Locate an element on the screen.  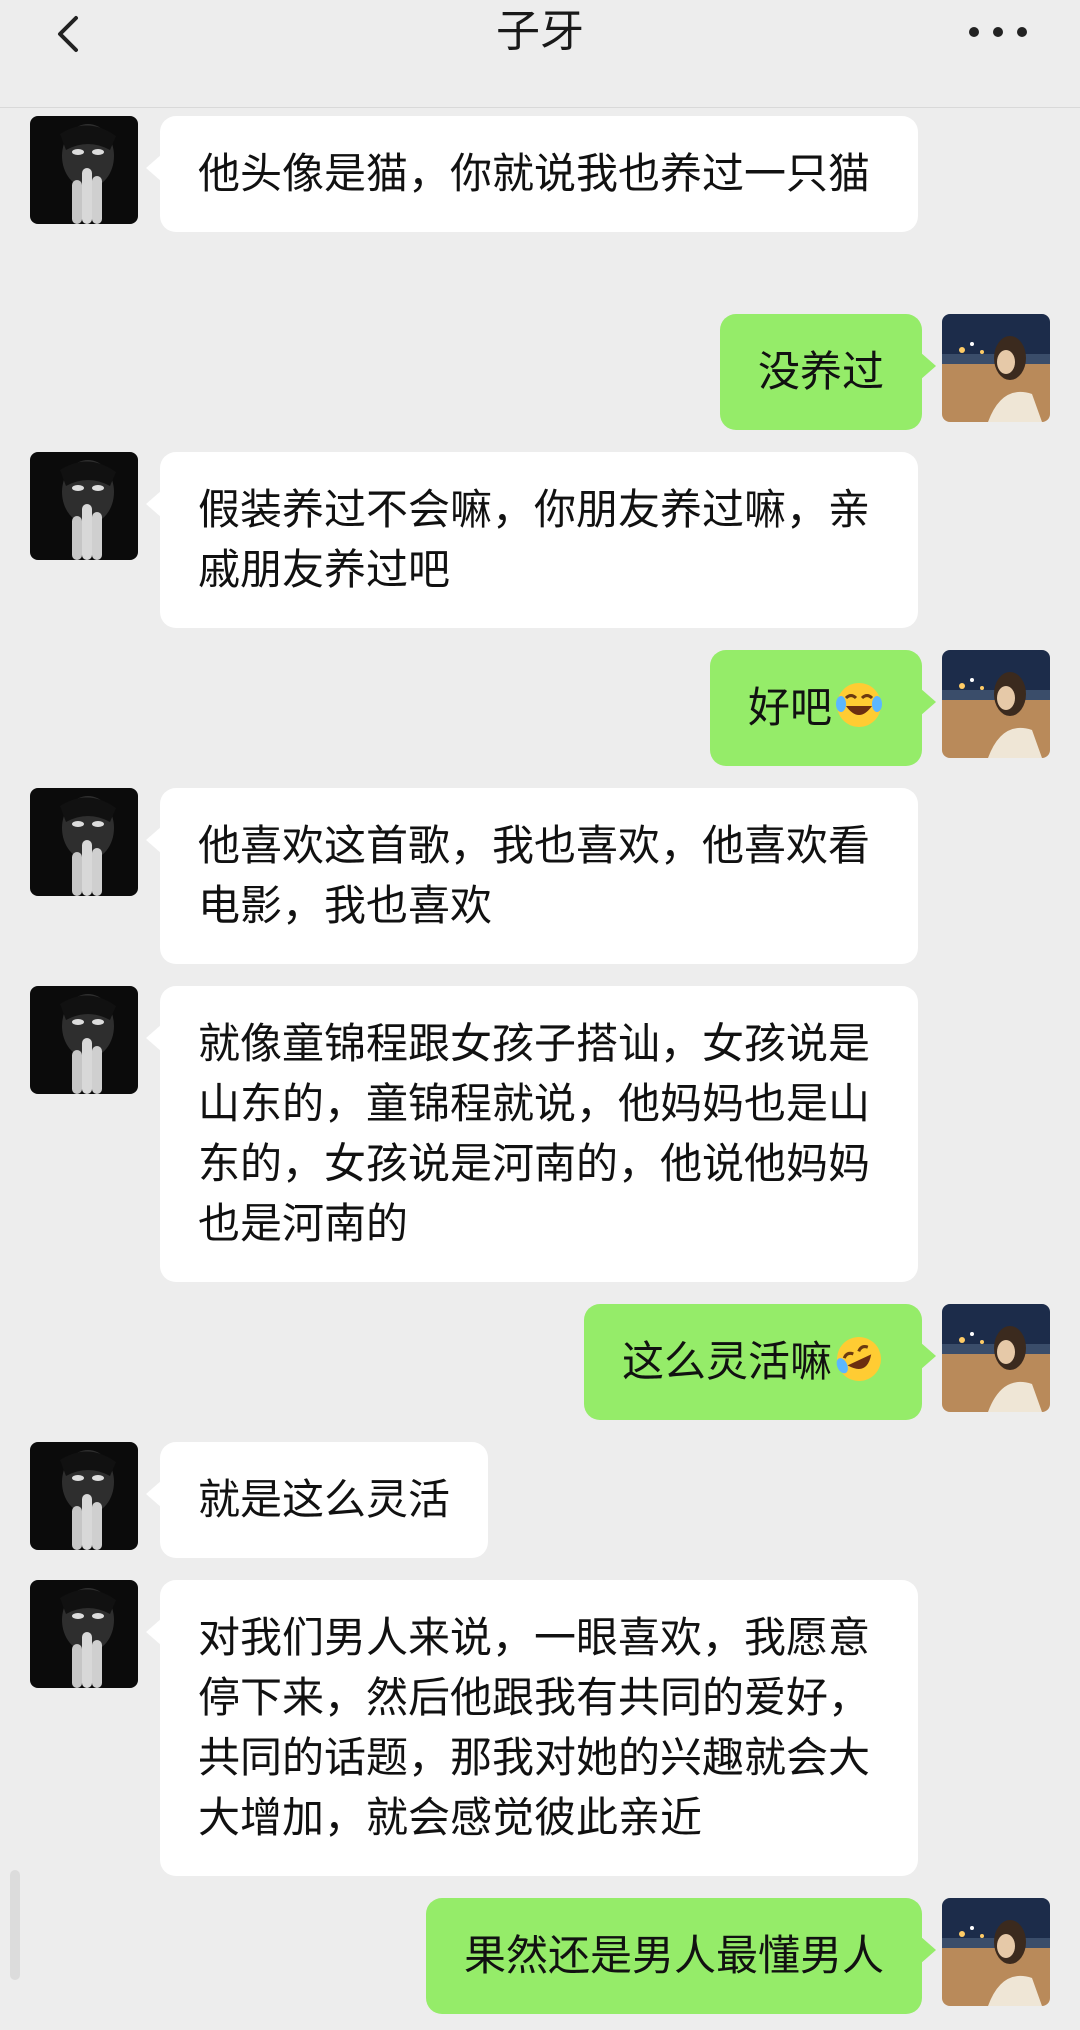
message-text: 他喜欢这首歌，我也喜欢，他喜欢看电影，我也喜欢 is located at coordinates (534, 875).